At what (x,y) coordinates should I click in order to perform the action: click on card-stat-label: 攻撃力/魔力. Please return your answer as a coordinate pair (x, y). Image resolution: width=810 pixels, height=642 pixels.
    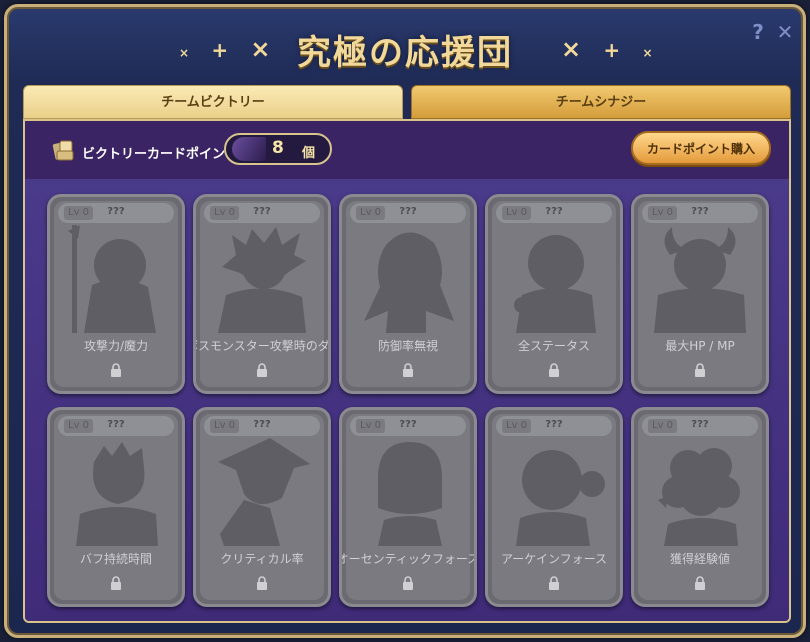
    Looking at the image, I should click on (116, 346).